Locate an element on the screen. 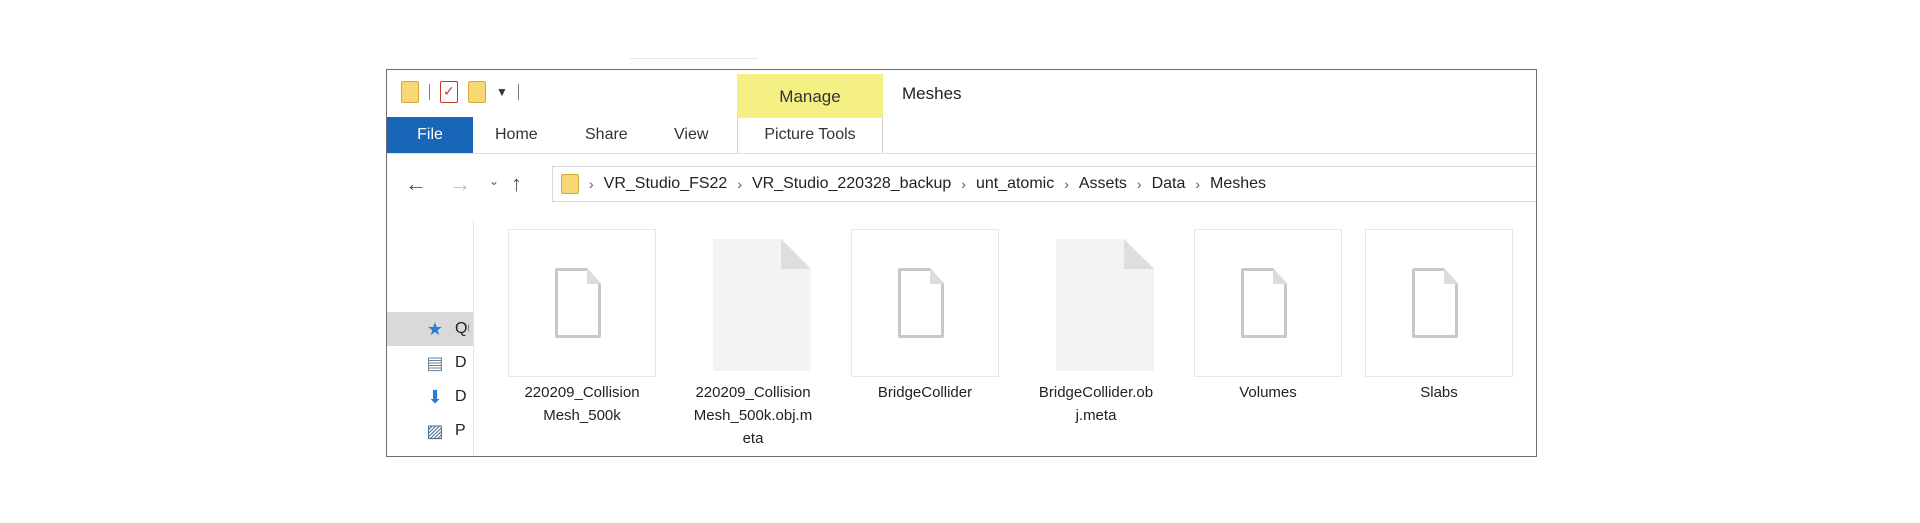 This screenshot has height=523, width=1920. tab-view: View is located at coordinates (691, 135).